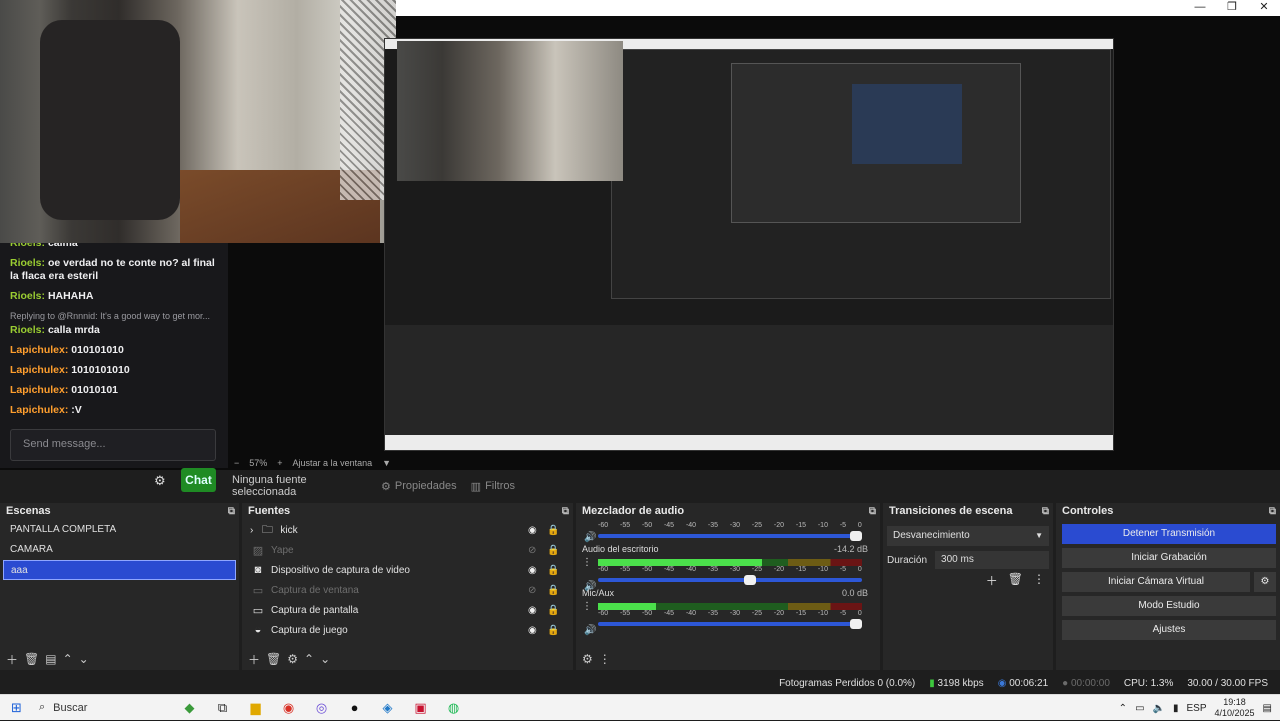  Describe the element at coordinates (407, 630) in the screenshot. I see `source-item: ◒ Captura de juego ◉ 🔒` at that location.